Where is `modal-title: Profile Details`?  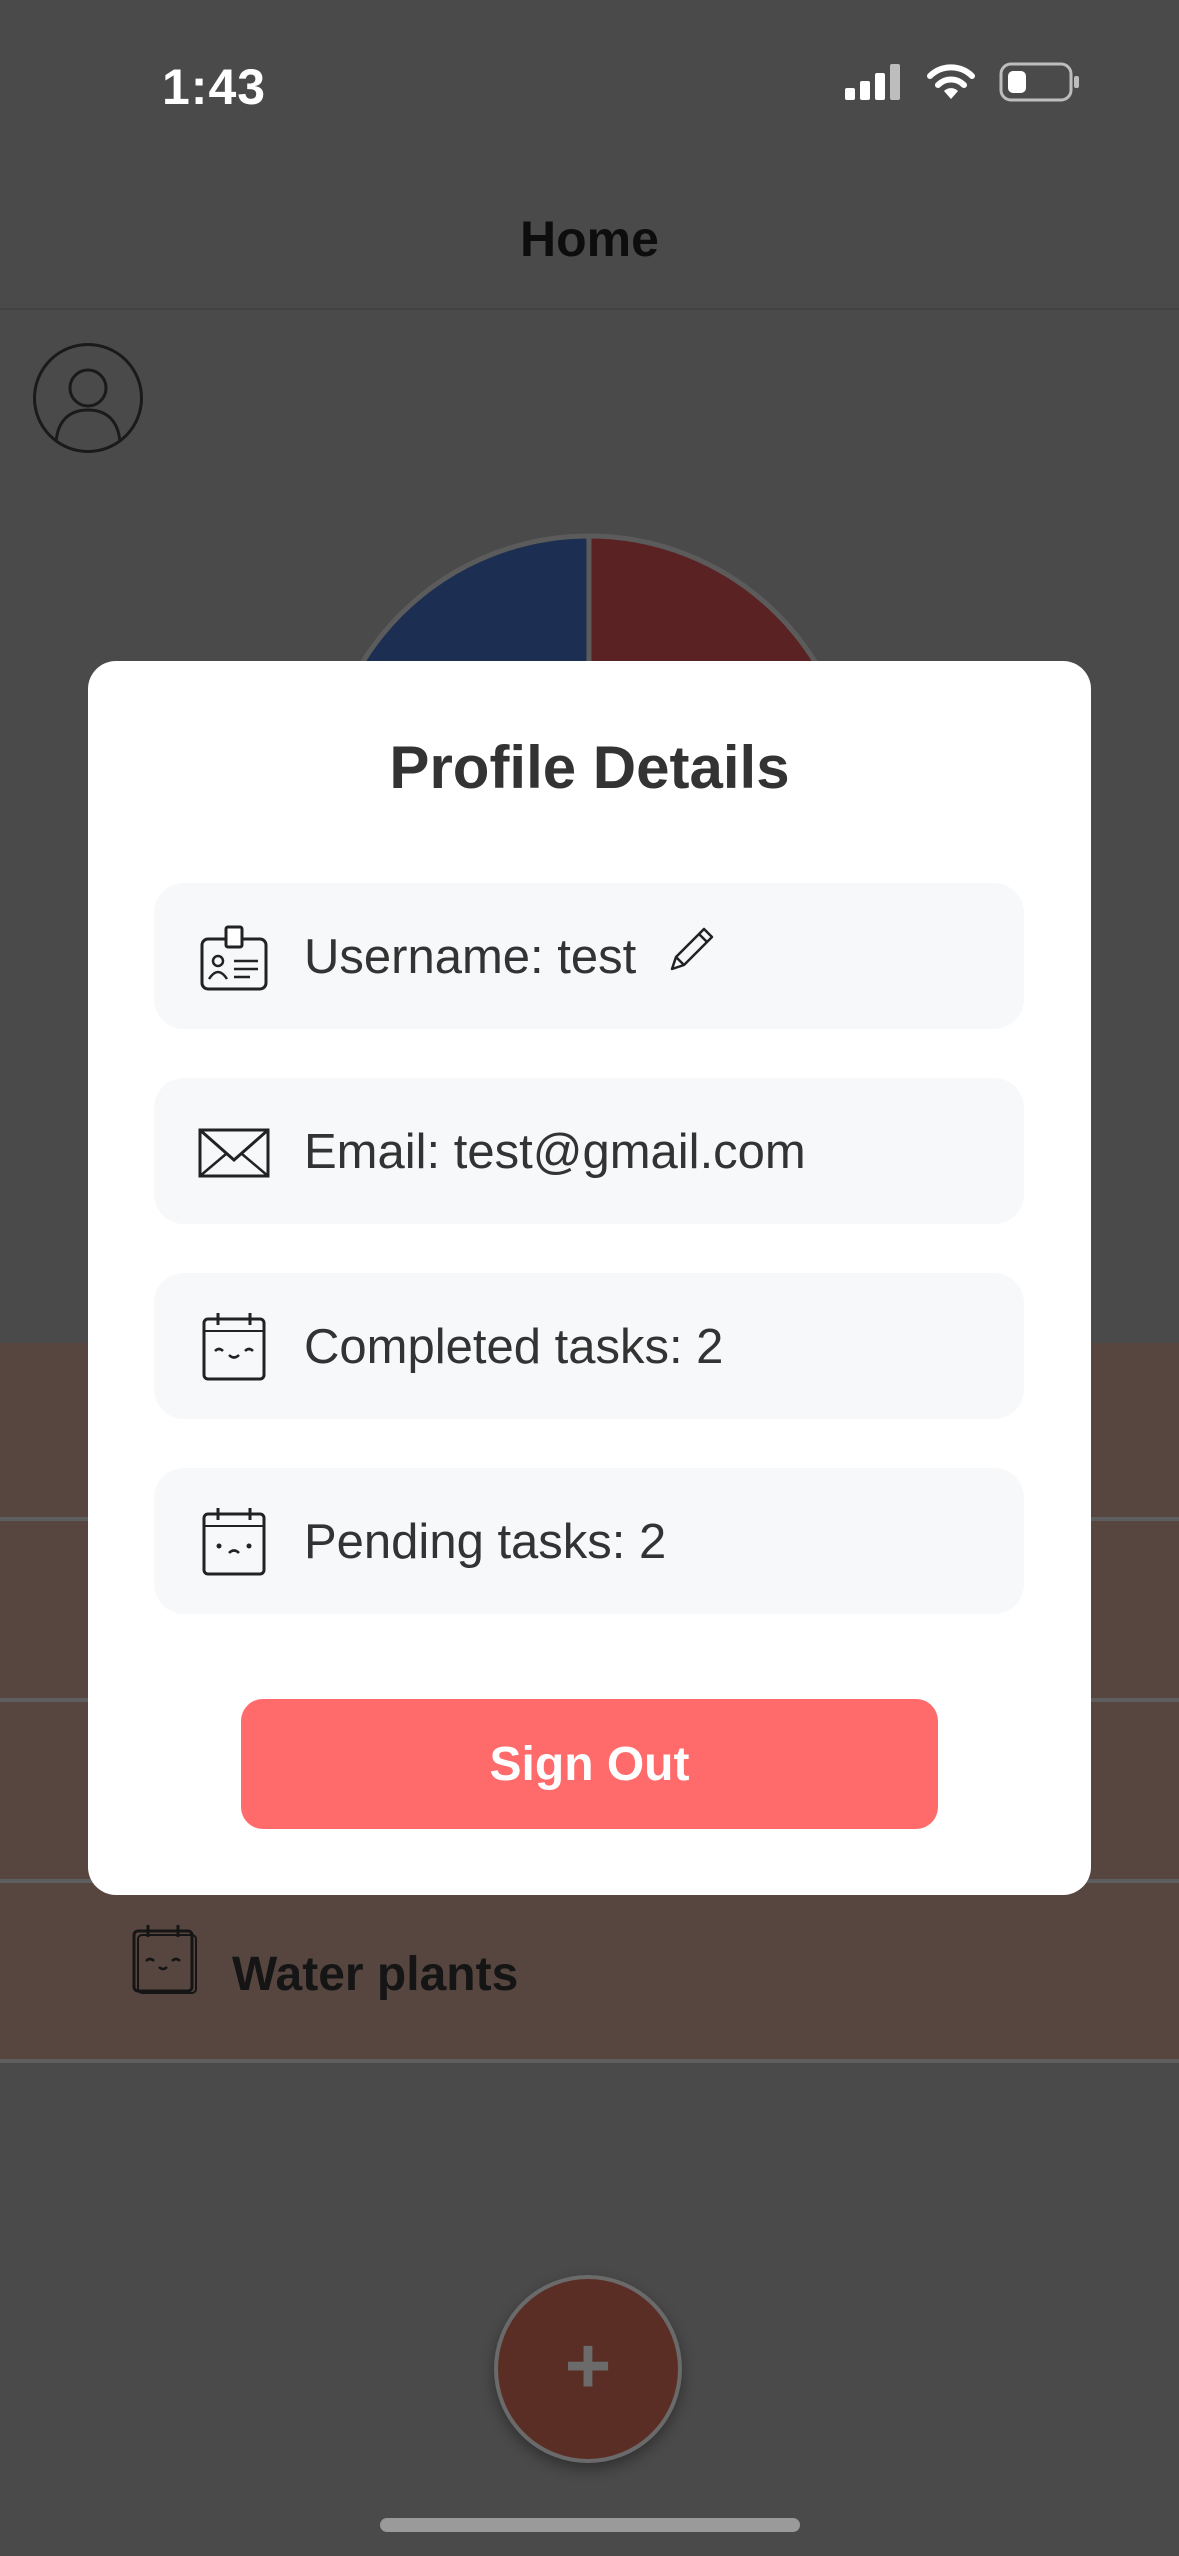 modal-title: Profile Details is located at coordinates (589, 767).